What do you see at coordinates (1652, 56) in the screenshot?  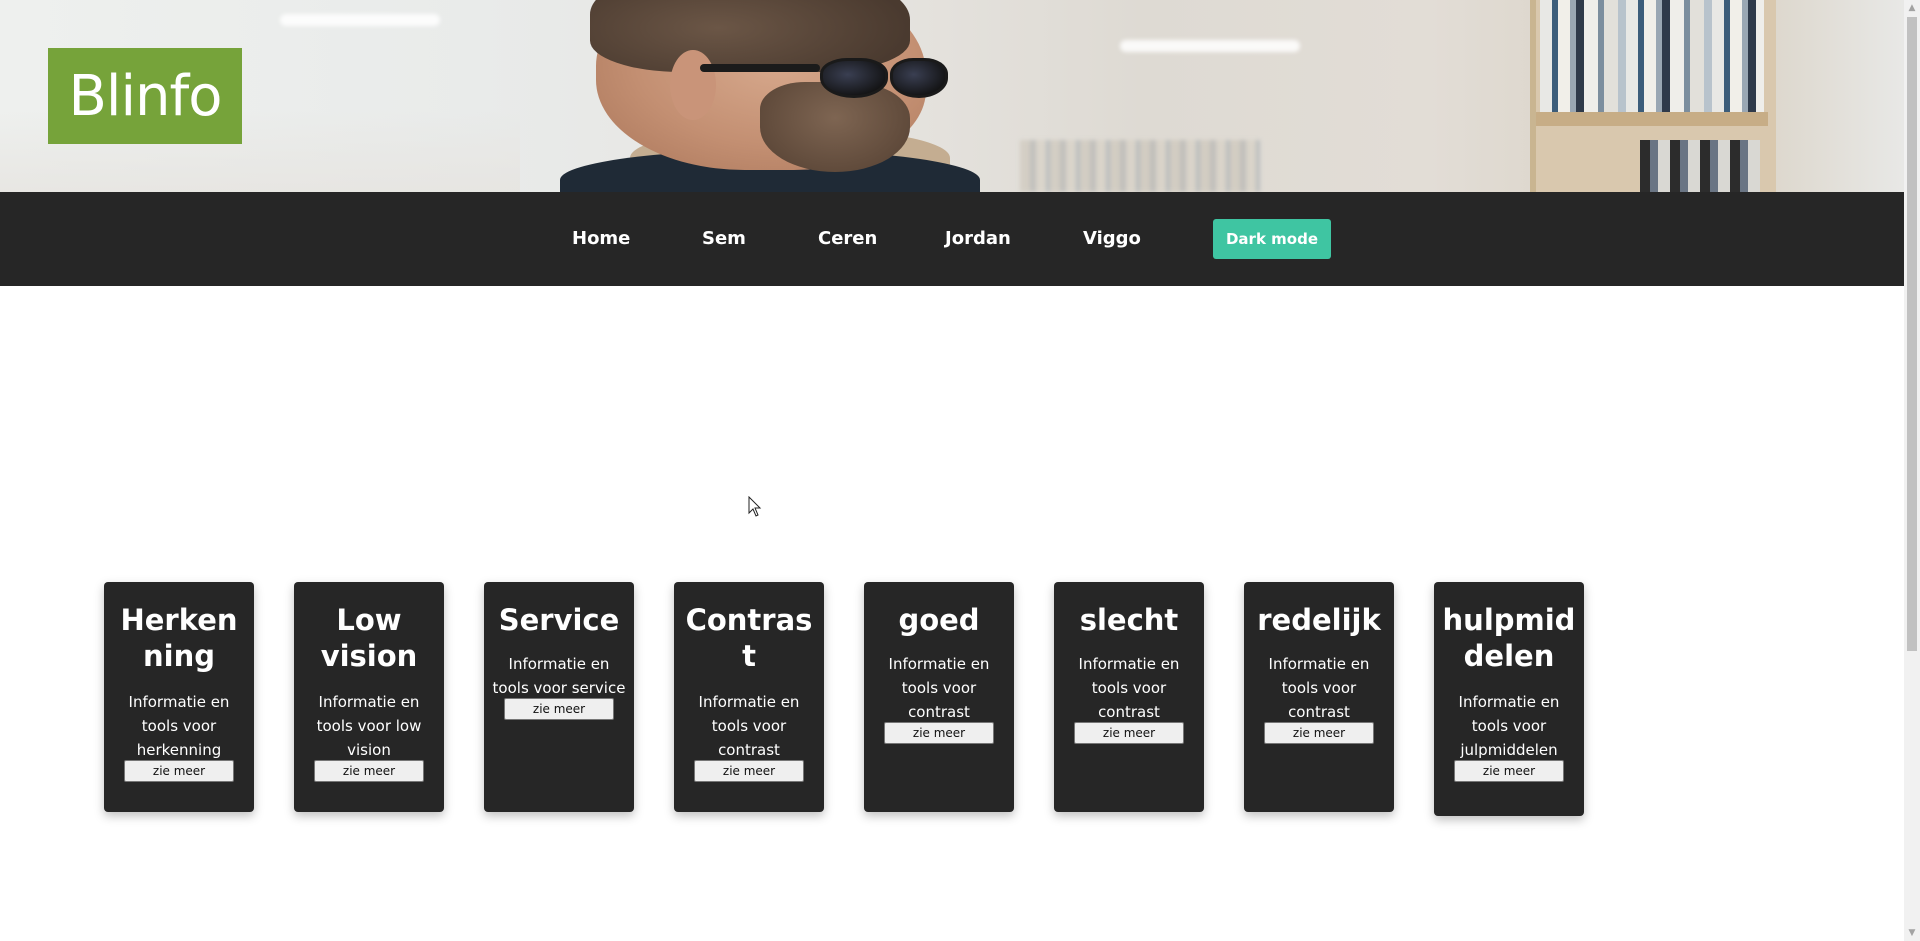 I see `bookcase-books` at bounding box center [1652, 56].